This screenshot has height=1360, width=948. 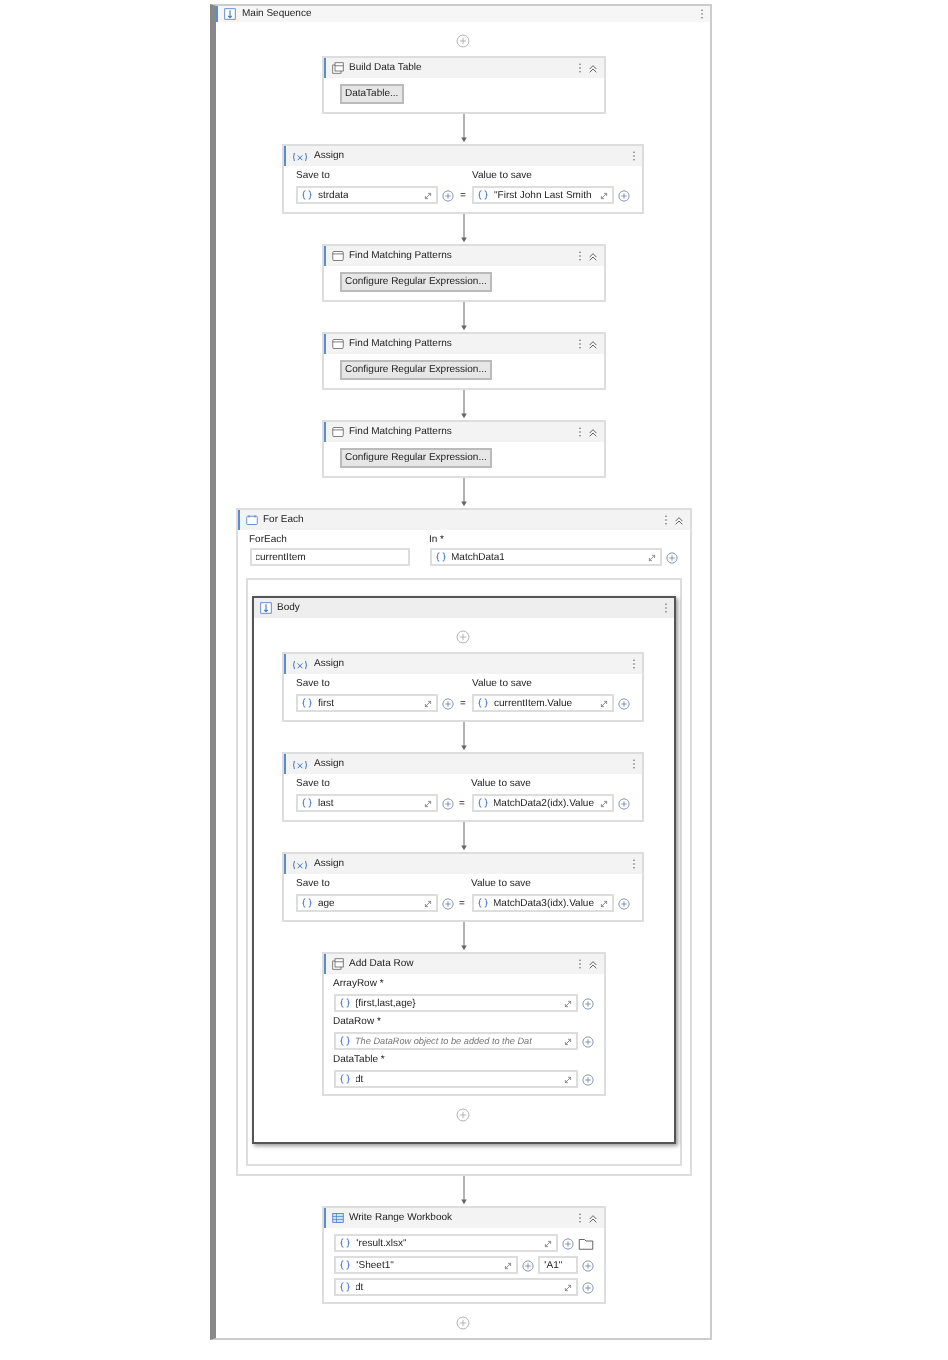 What do you see at coordinates (251, 520) in the screenshot?
I see `loop-icon` at bounding box center [251, 520].